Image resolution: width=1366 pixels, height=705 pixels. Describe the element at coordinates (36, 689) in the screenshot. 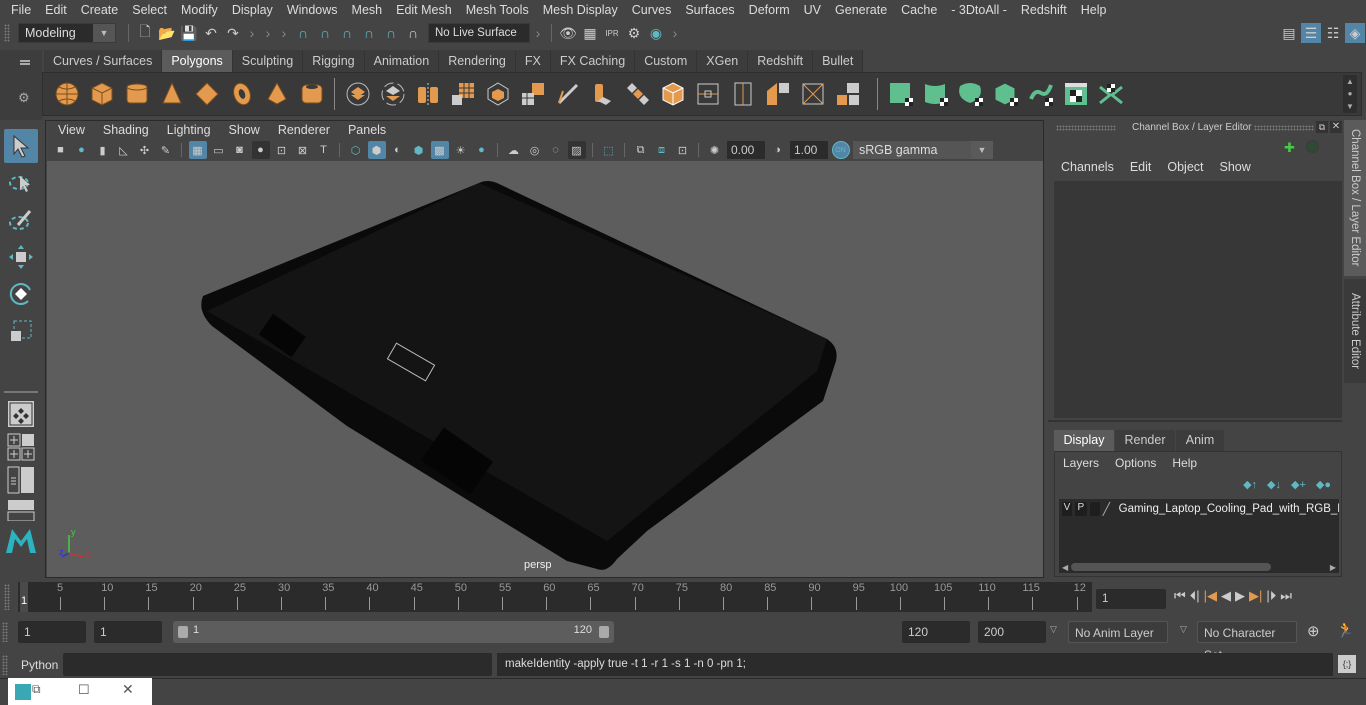

I see `restore-icon: ⧉` at that location.